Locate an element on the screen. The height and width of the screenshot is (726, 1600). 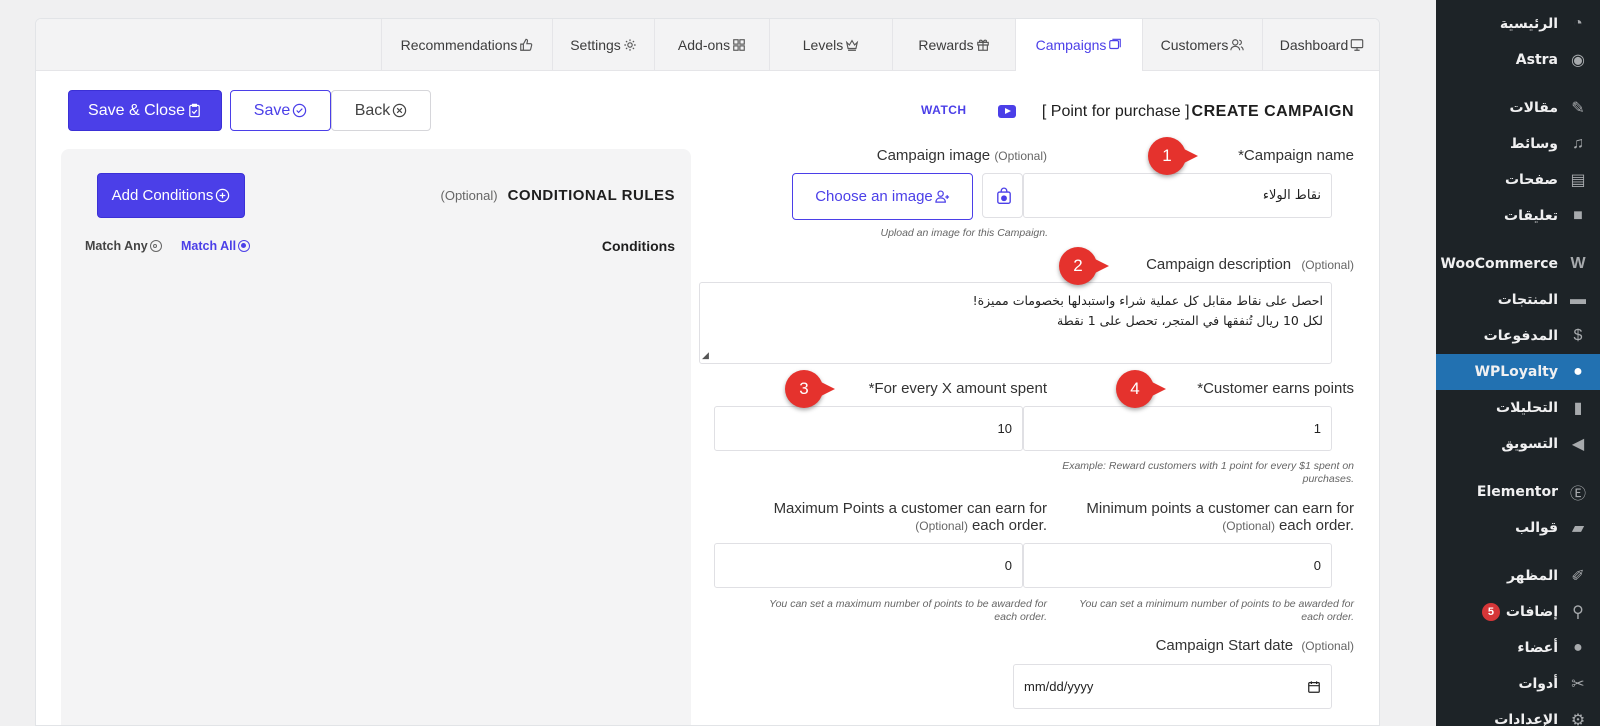
sidebar-item-comments: تعليقات ■ is located at coordinates (1518, 216).